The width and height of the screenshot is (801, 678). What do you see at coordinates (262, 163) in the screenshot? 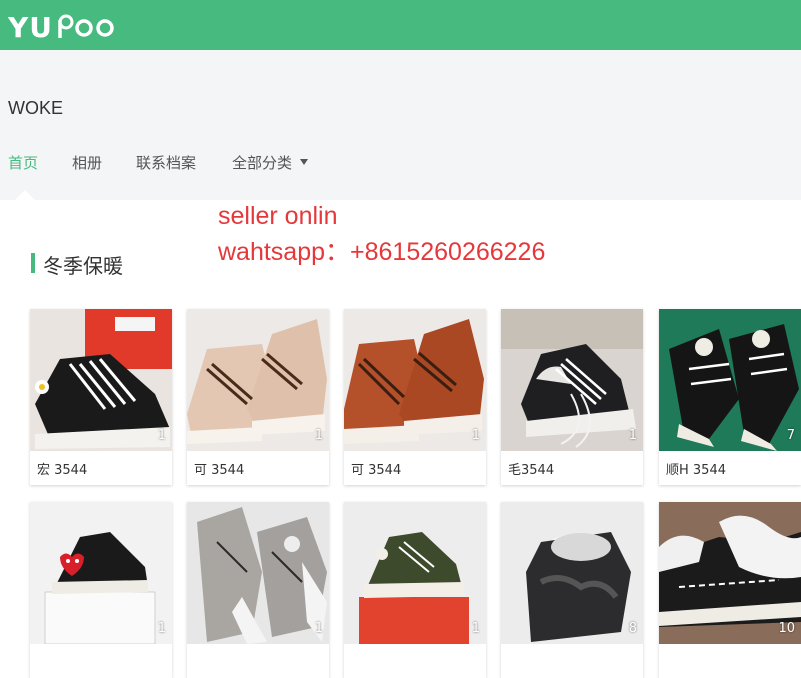
I see `nav-categories-label: 全部分类` at bounding box center [262, 163].